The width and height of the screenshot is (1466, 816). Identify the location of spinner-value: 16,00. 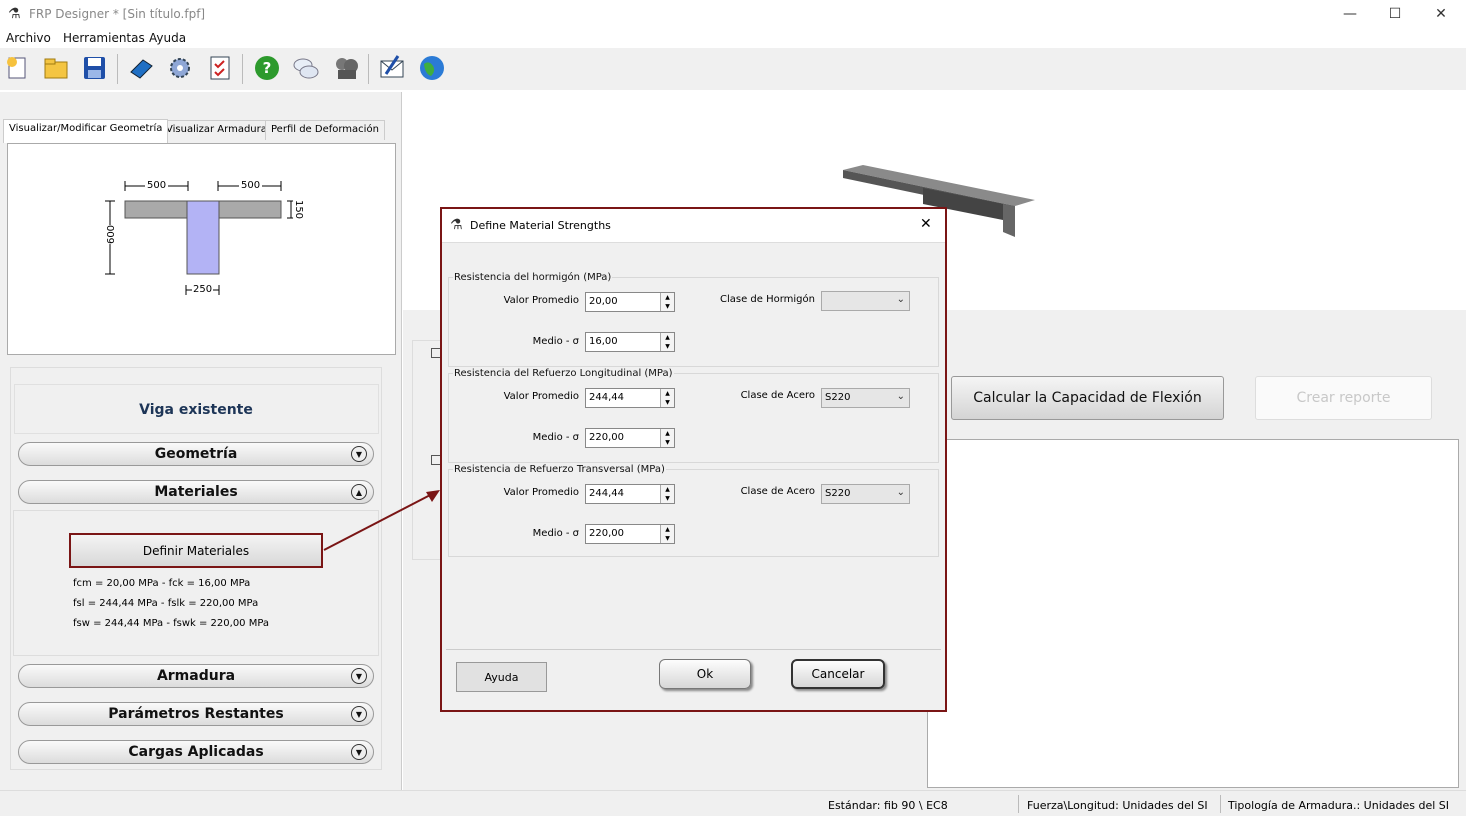
(603, 341).